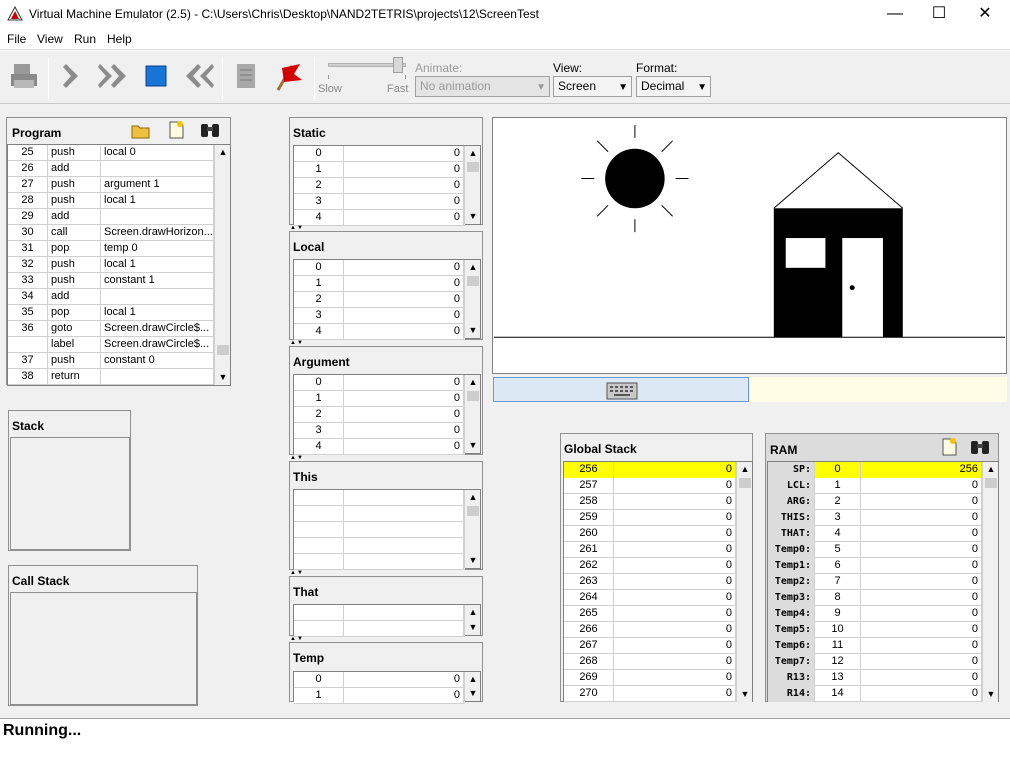  I want to click on ram-row: Temp2: 7 0, so click(875, 582).